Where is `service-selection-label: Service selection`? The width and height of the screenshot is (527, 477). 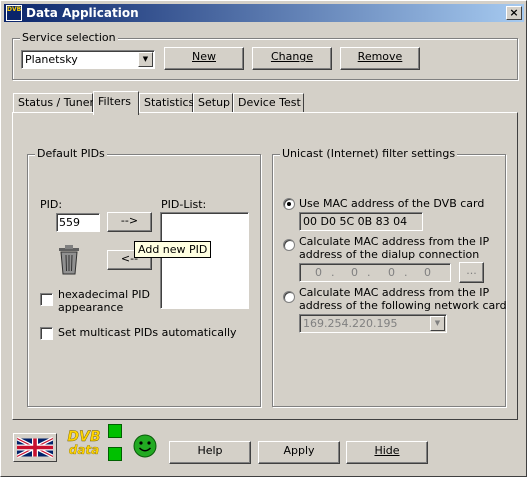 service-selection-label: Service selection is located at coordinates (69, 37).